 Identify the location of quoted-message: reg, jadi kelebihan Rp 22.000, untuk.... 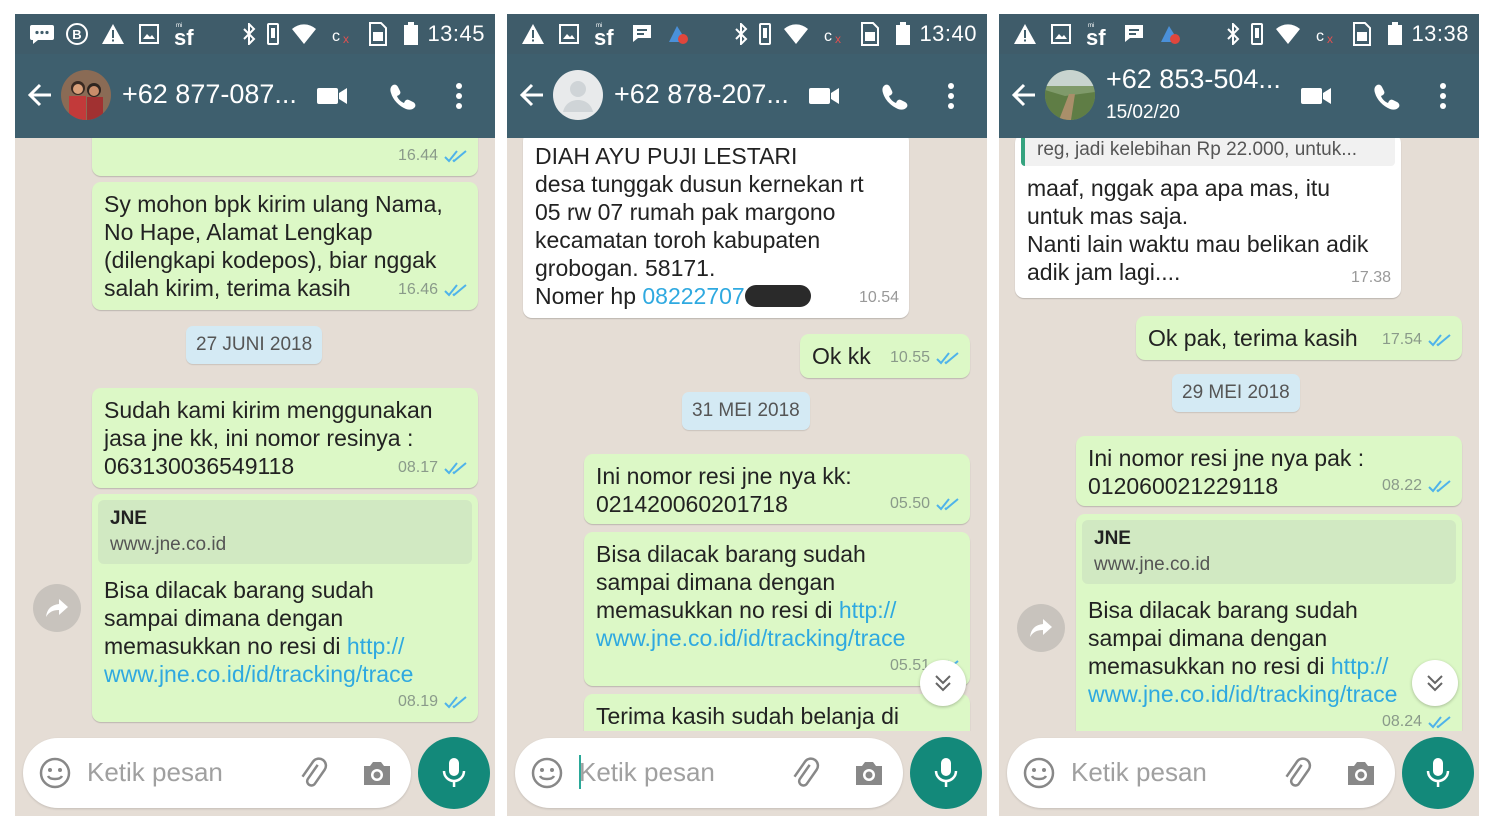
(1208, 152).